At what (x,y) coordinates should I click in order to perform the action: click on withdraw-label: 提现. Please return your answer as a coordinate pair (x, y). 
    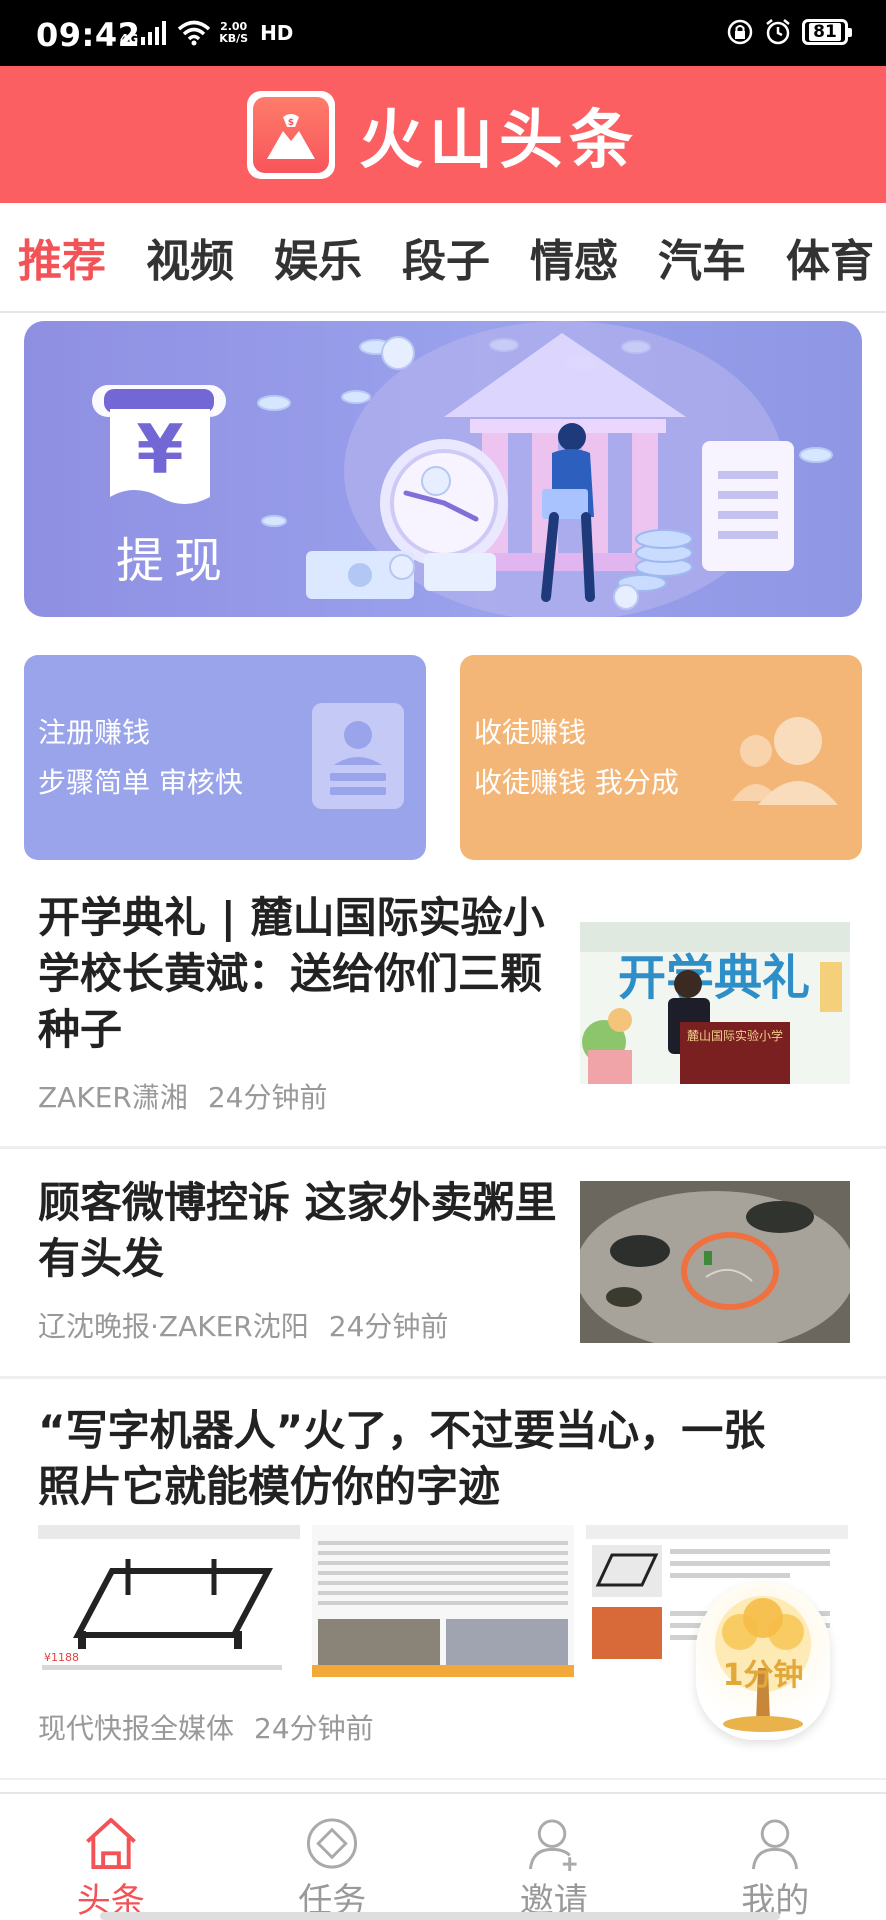
    Looking at the image, I should click on (174, 561).